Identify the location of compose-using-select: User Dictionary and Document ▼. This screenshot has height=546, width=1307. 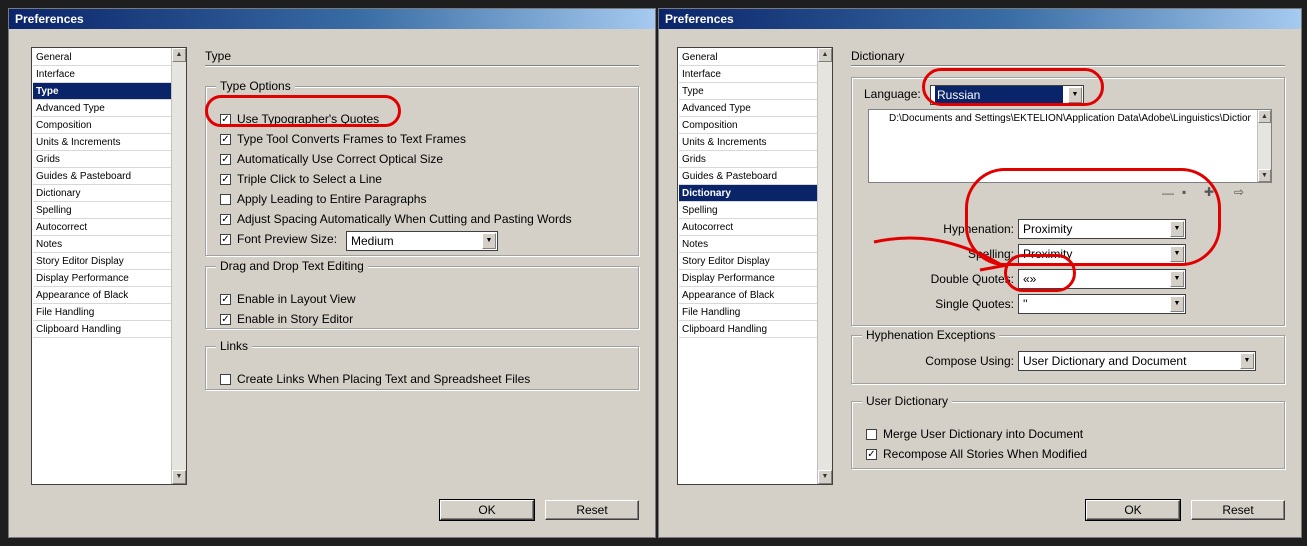
(1137, 361).